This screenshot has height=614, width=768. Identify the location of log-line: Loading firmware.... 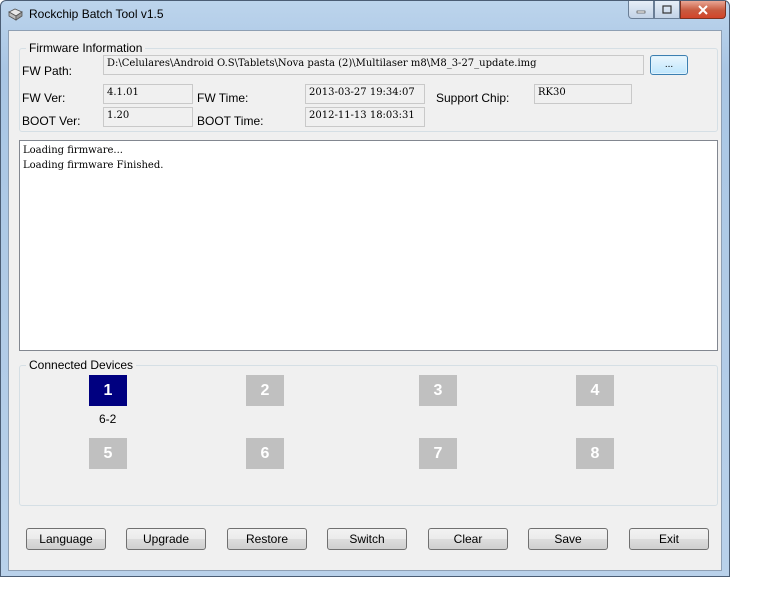
(73, 150).